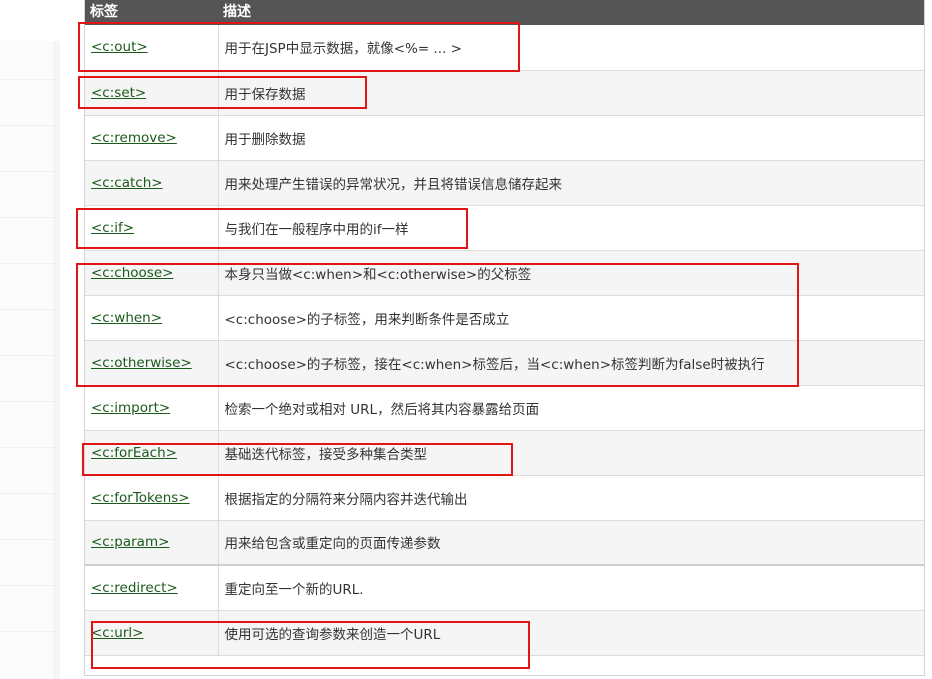  Describe the element at coordinates (130, 542) in the screenshot. I see `tag-link-param: <c:param>` at that location.